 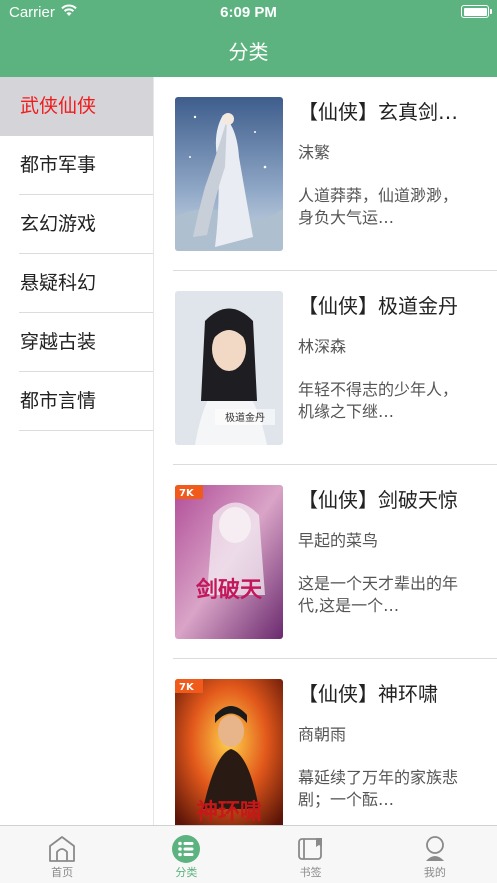 What do you see at coordinates (229, 174) in the screenshot?
I see `book-cover-image` at bounding box center [229, 174].